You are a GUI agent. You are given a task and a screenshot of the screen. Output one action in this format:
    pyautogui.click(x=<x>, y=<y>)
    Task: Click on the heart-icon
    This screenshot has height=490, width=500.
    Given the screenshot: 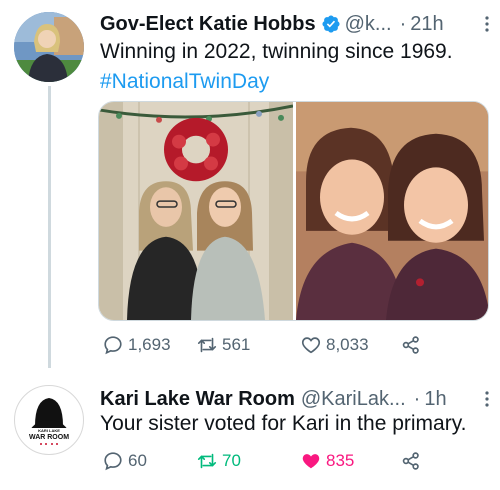 What is the action you would take?
    pyautogui.click(x=311, y=345)
    